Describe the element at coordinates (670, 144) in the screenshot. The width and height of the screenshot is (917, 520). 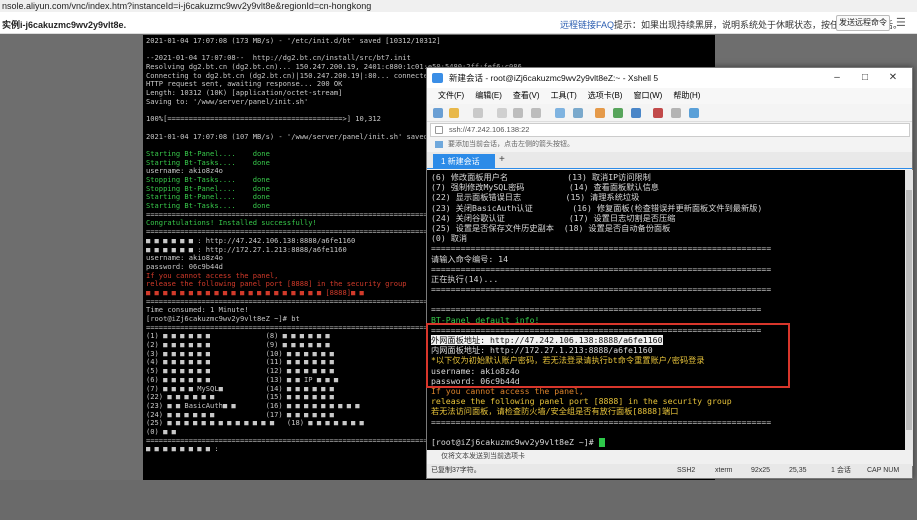
I see `session-hint: 要添加当前会话，点击左侧的箭头按钮。` at that location.